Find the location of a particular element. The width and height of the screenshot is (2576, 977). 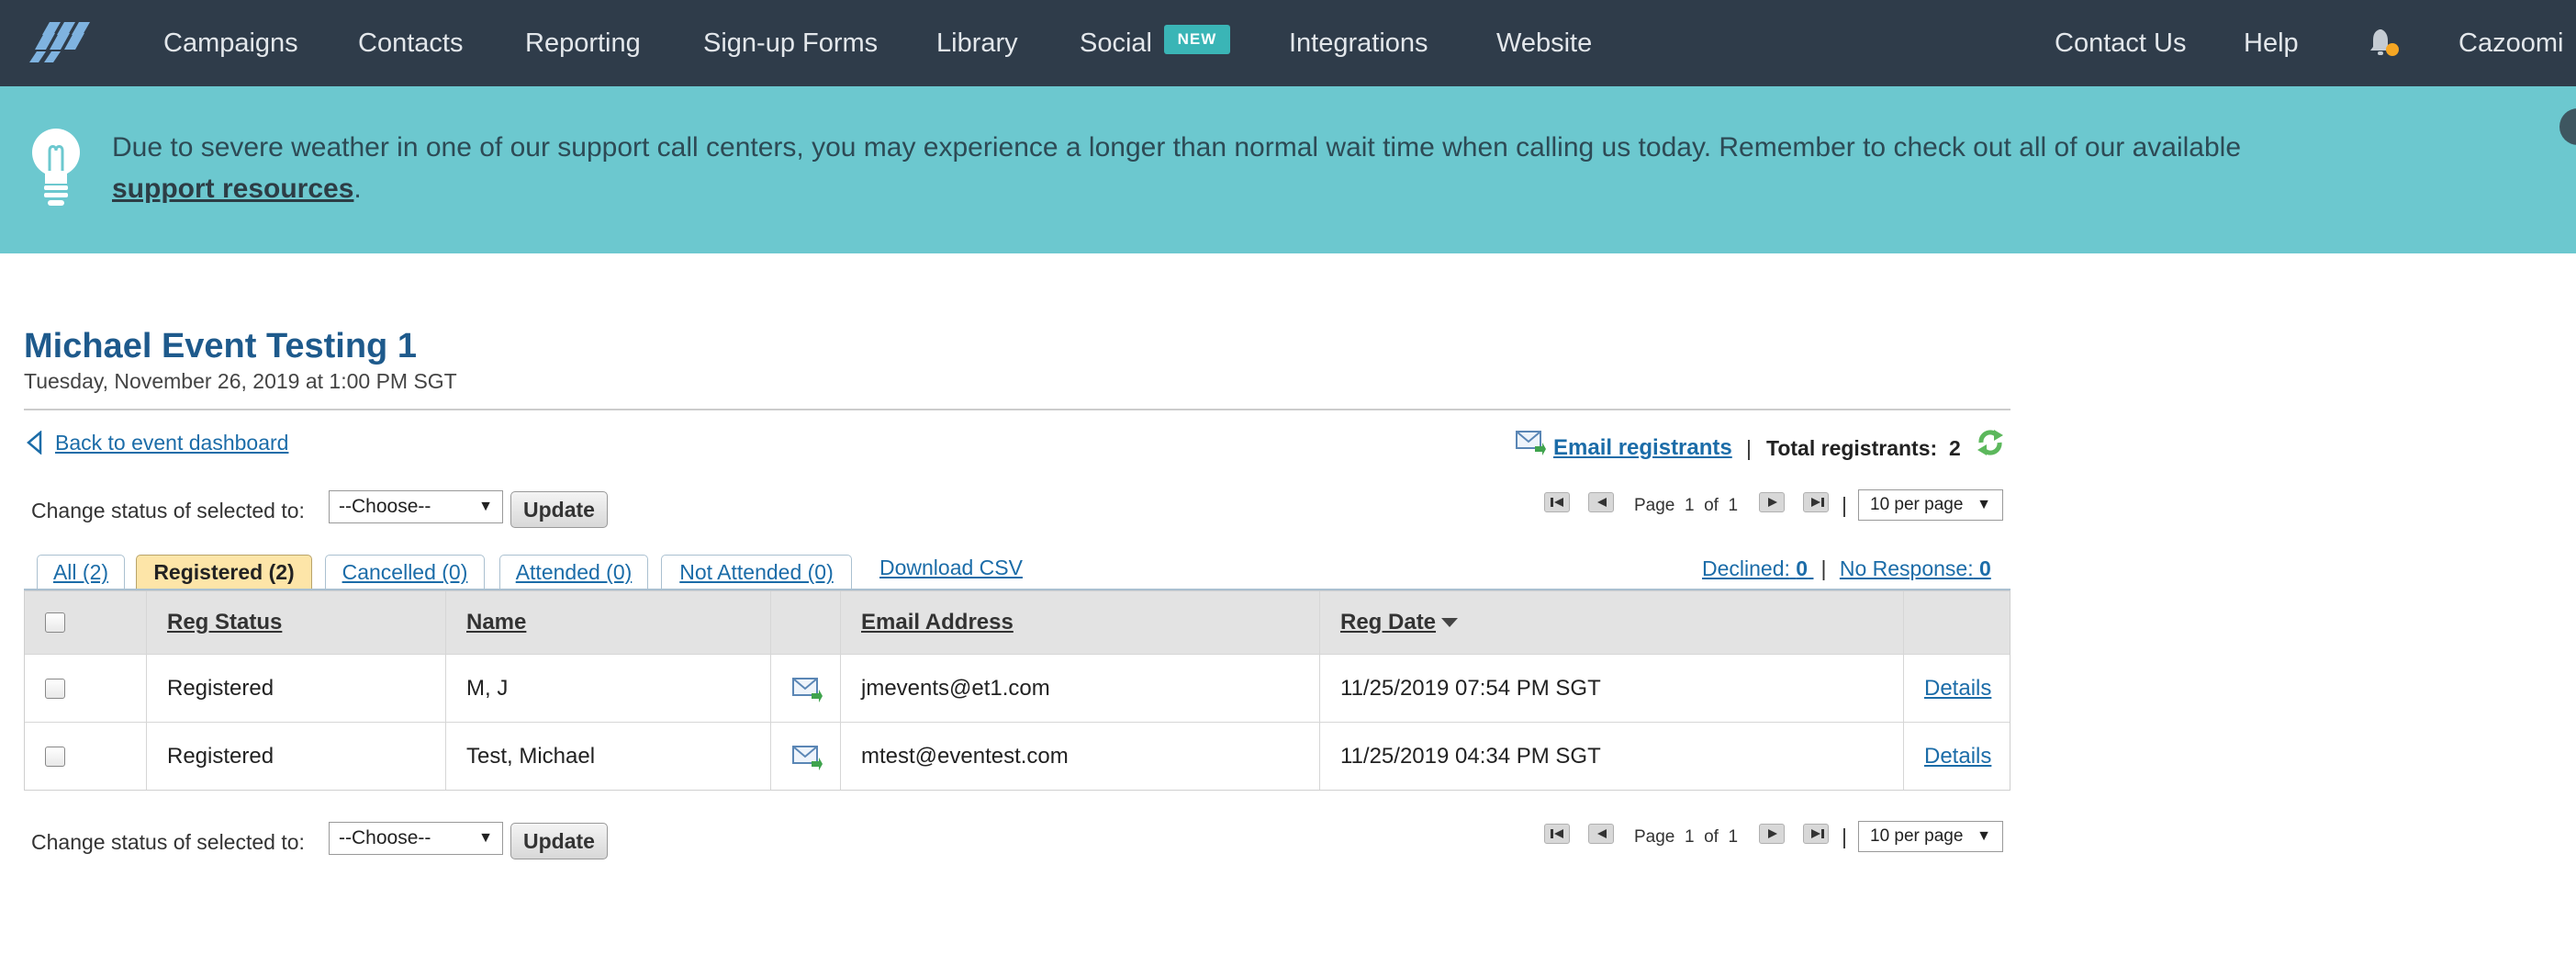

tab-cancelled: Cancelled (0) is located at coordinates (405, 572).